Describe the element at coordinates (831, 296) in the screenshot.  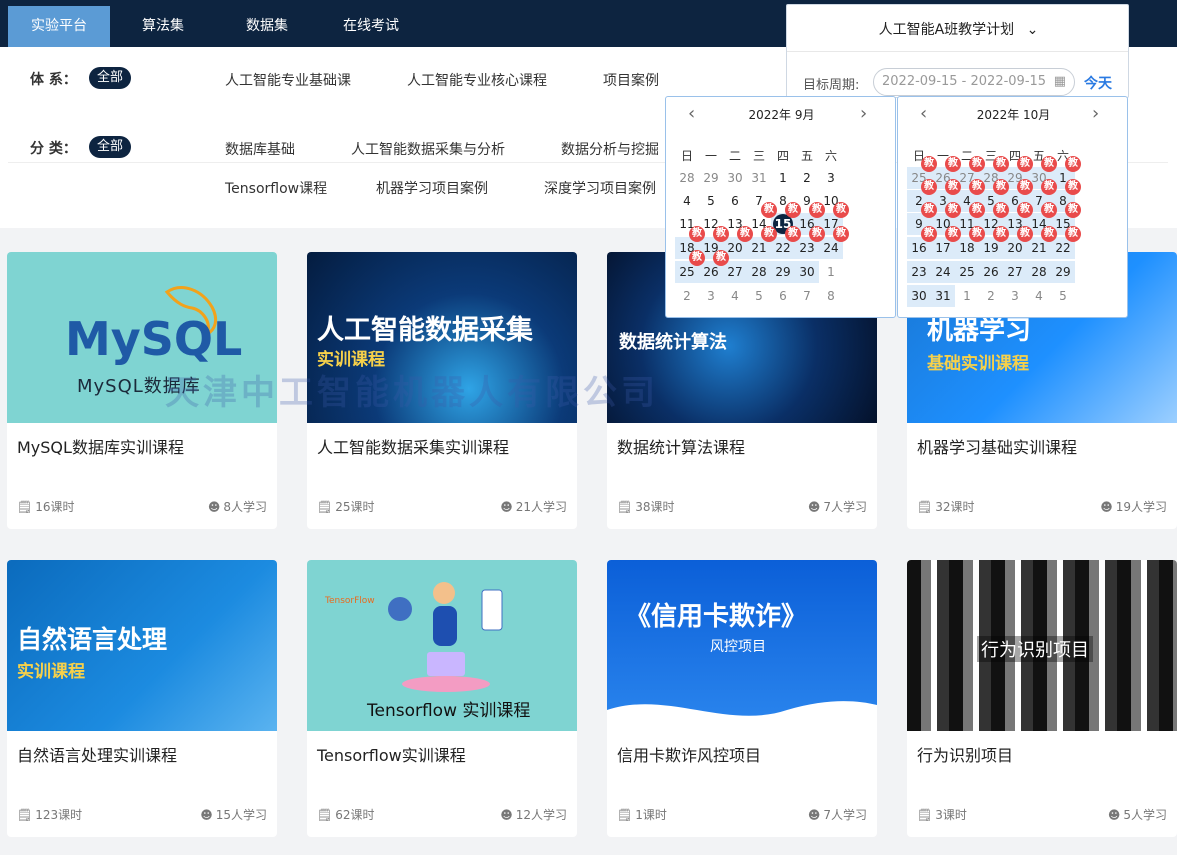
I see `calendar-day: 8` at that location.